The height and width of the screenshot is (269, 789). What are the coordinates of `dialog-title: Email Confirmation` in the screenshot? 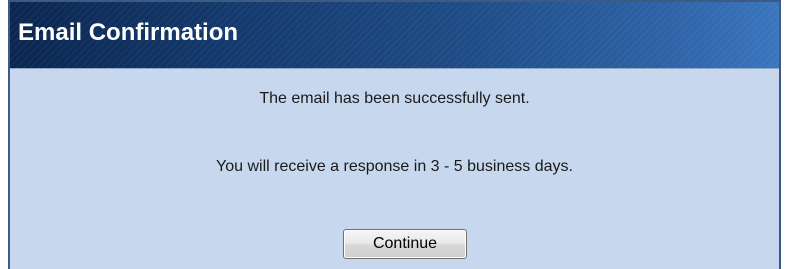 It's located at (128, 32).